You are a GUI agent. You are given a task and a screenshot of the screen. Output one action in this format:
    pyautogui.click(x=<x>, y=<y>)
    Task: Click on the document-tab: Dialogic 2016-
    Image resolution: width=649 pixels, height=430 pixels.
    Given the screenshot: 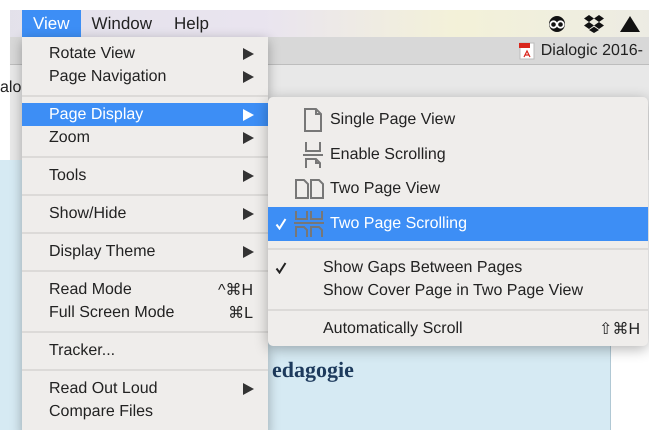 What is the action you would take?
    pyautogui.click(x=580, y=50)
    